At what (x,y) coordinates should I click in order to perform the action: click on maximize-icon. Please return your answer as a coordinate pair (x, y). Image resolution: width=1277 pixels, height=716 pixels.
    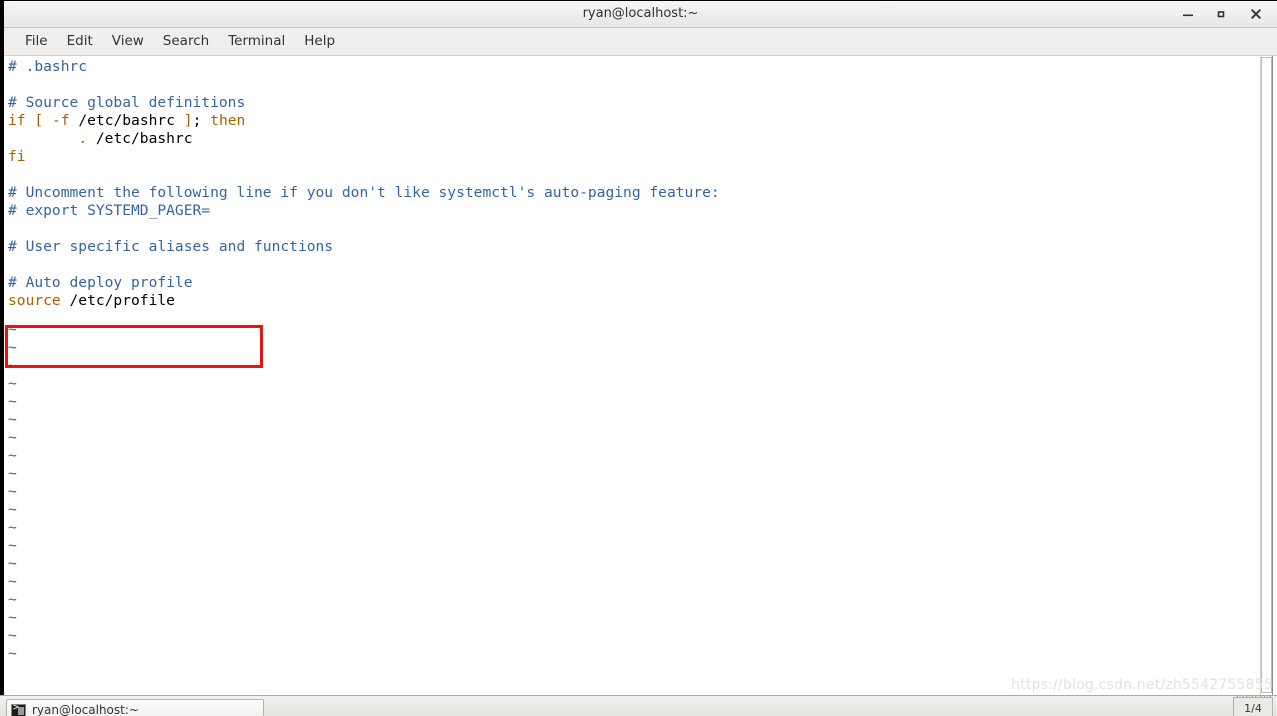
    Looking at the image, I should click on (1221, 14).